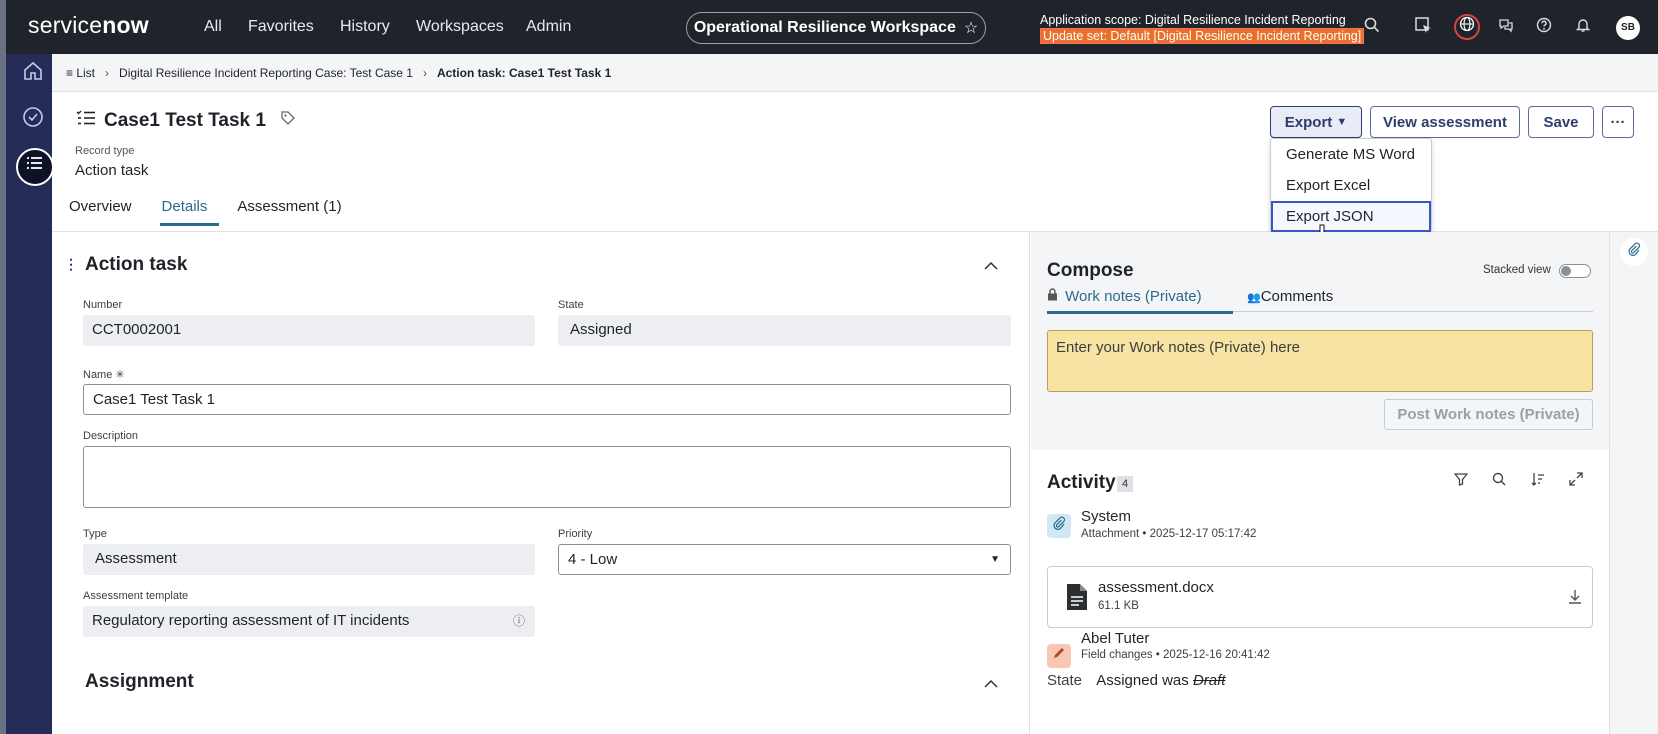 The image size is (1658, 734). I want to click on activity-author-abel-tuter: Abel Tuter, so click(1115, 638).